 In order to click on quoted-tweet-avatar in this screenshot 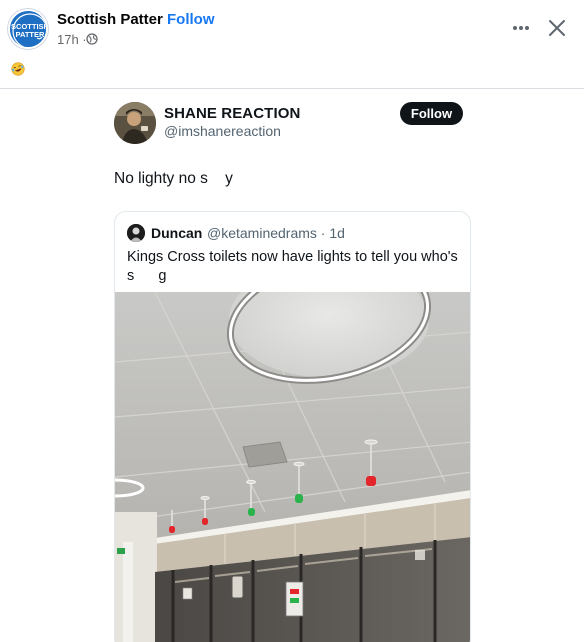, I will do `click(136, 233)`.